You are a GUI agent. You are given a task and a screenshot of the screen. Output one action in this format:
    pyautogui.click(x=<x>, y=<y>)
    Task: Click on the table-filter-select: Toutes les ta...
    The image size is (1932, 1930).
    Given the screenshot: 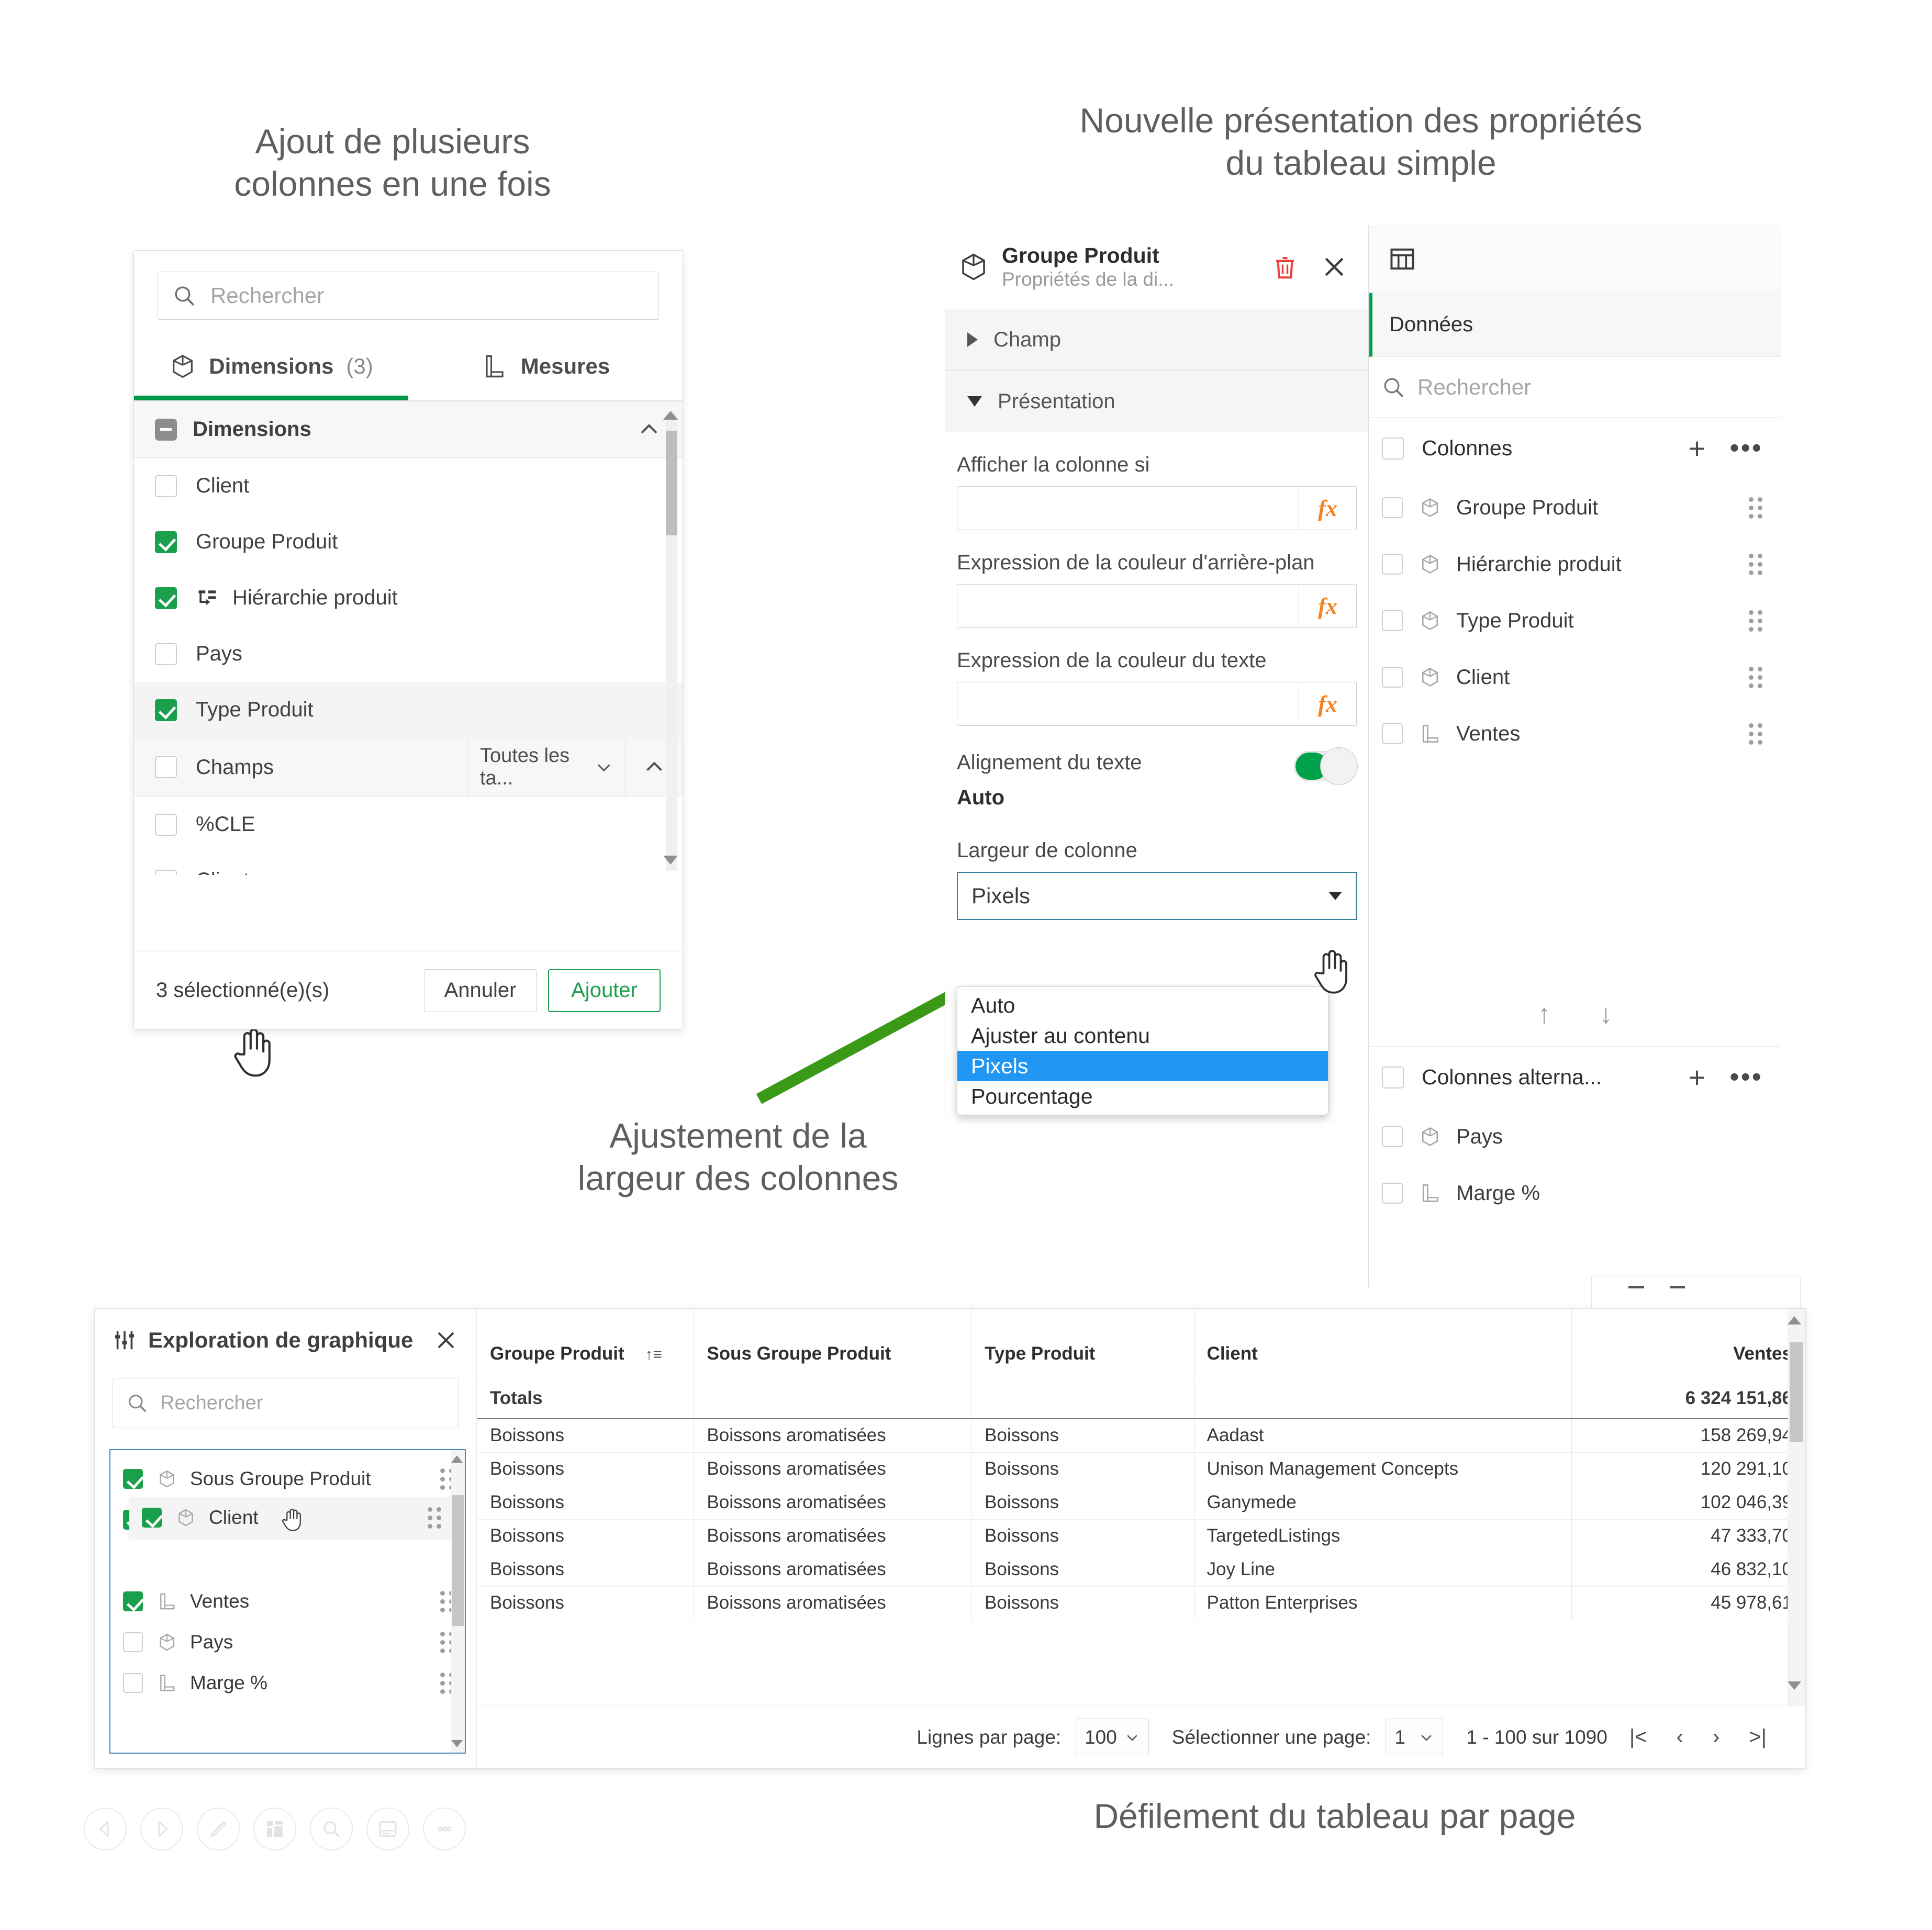 What is the action you would take?
    pyautogui.click(x=546, y=767)
    